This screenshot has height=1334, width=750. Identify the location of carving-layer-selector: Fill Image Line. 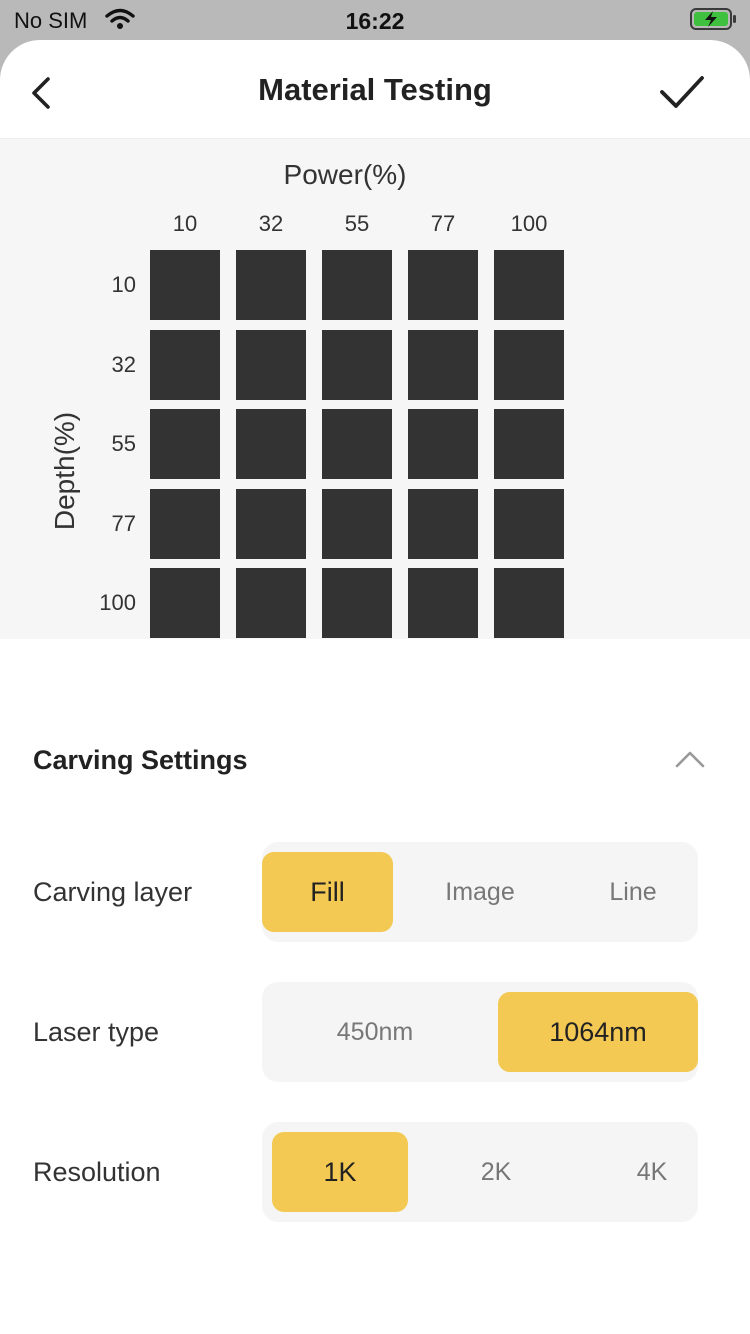
(480, 892).